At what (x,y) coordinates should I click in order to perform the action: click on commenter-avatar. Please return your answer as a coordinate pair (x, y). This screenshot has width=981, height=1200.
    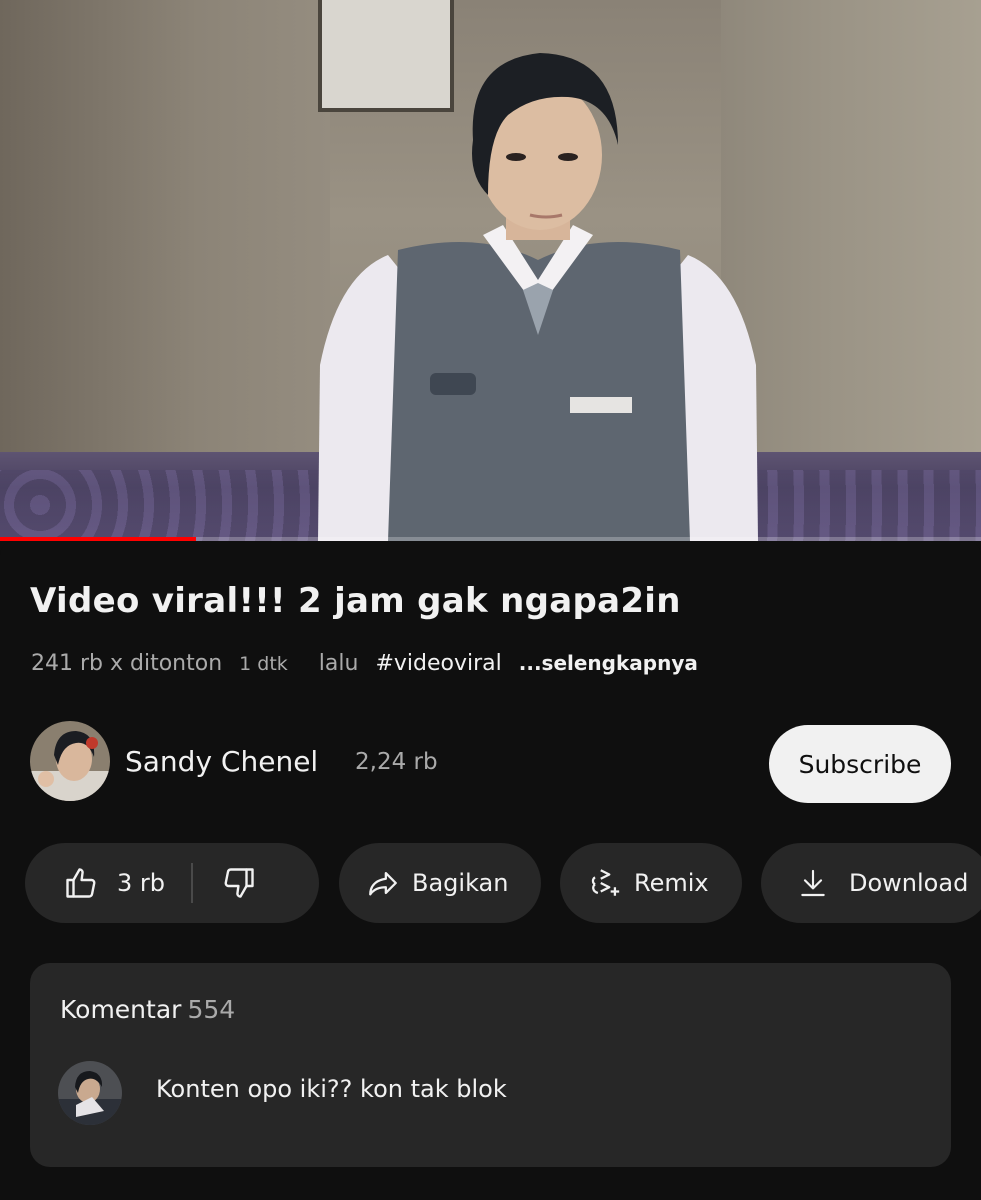
    Looking at the image, I should click on (90, 1093).